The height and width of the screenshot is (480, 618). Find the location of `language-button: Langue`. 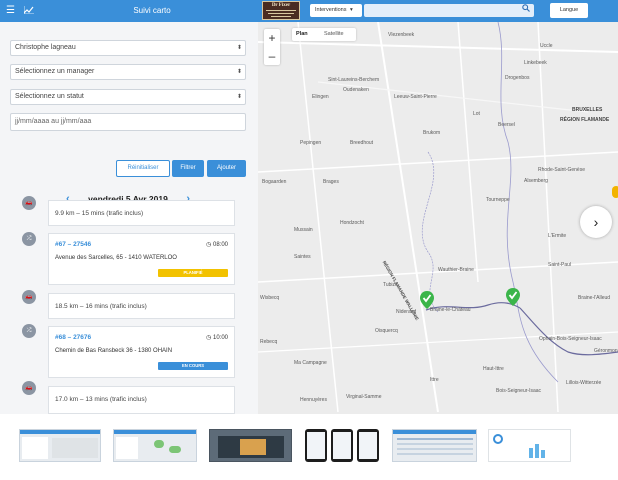

language-button: Langue is located at coordinates (569, 10).